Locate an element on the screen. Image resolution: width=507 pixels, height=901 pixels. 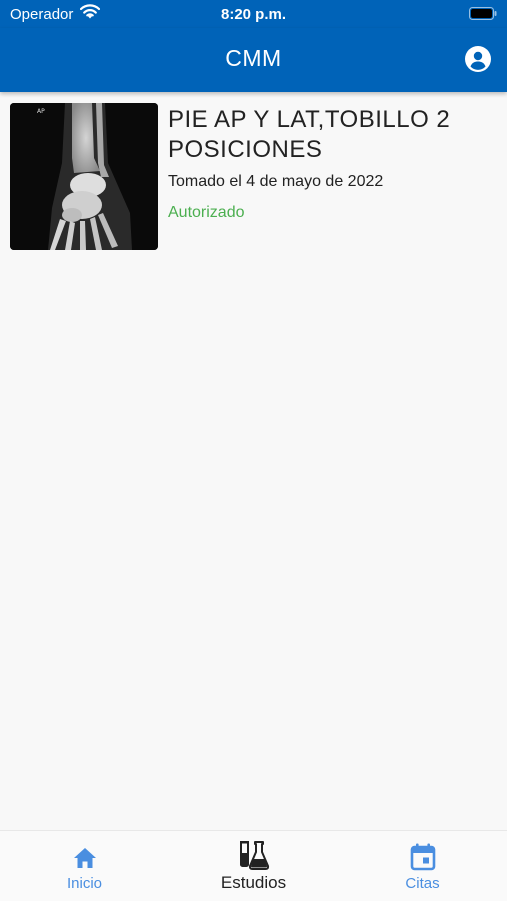
xray-marker-label: AP is located at coordinates (41, 111).